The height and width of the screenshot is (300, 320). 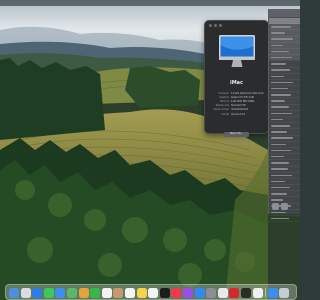 I want to click on sidebar-item, so click(x=284, y=219).